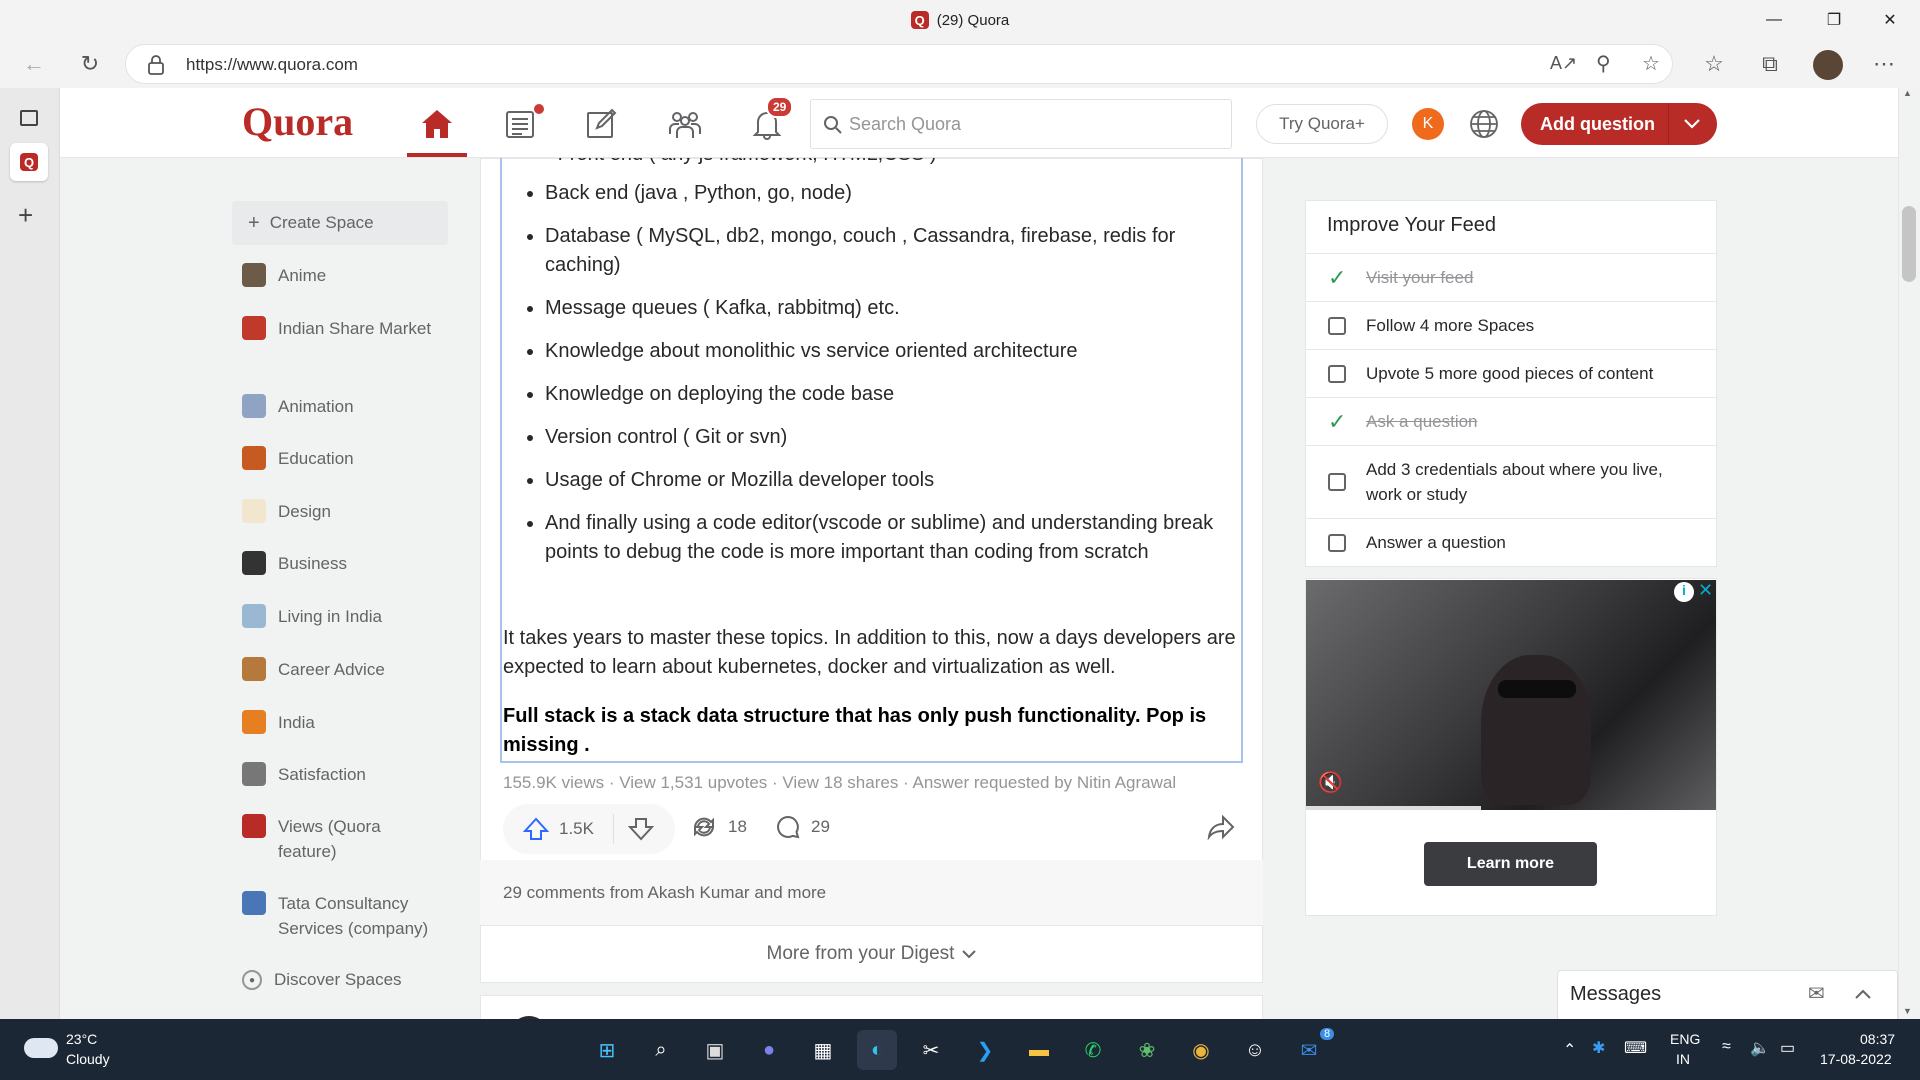  Describe the element at coordinates (1714, 64) in the screenshot. I see `favorites-icon: ☆` at that location.